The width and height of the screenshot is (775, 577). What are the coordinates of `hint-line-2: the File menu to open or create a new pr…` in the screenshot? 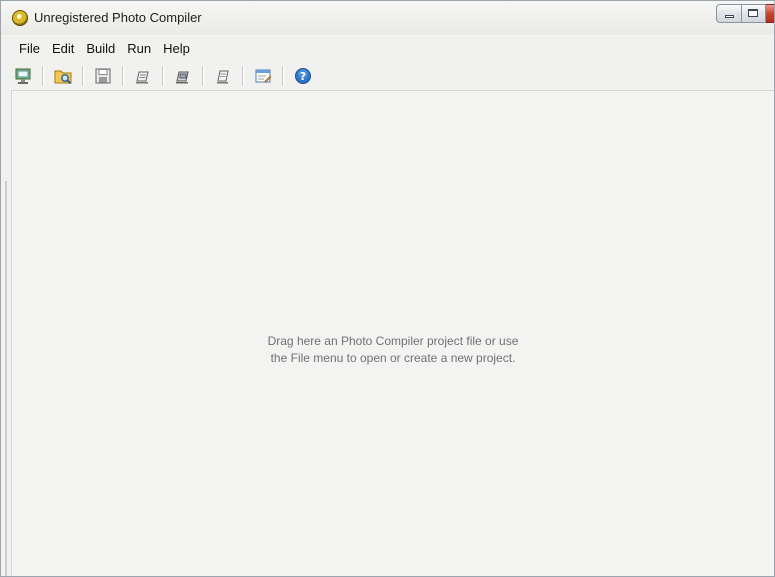 It's located at (393, 358).